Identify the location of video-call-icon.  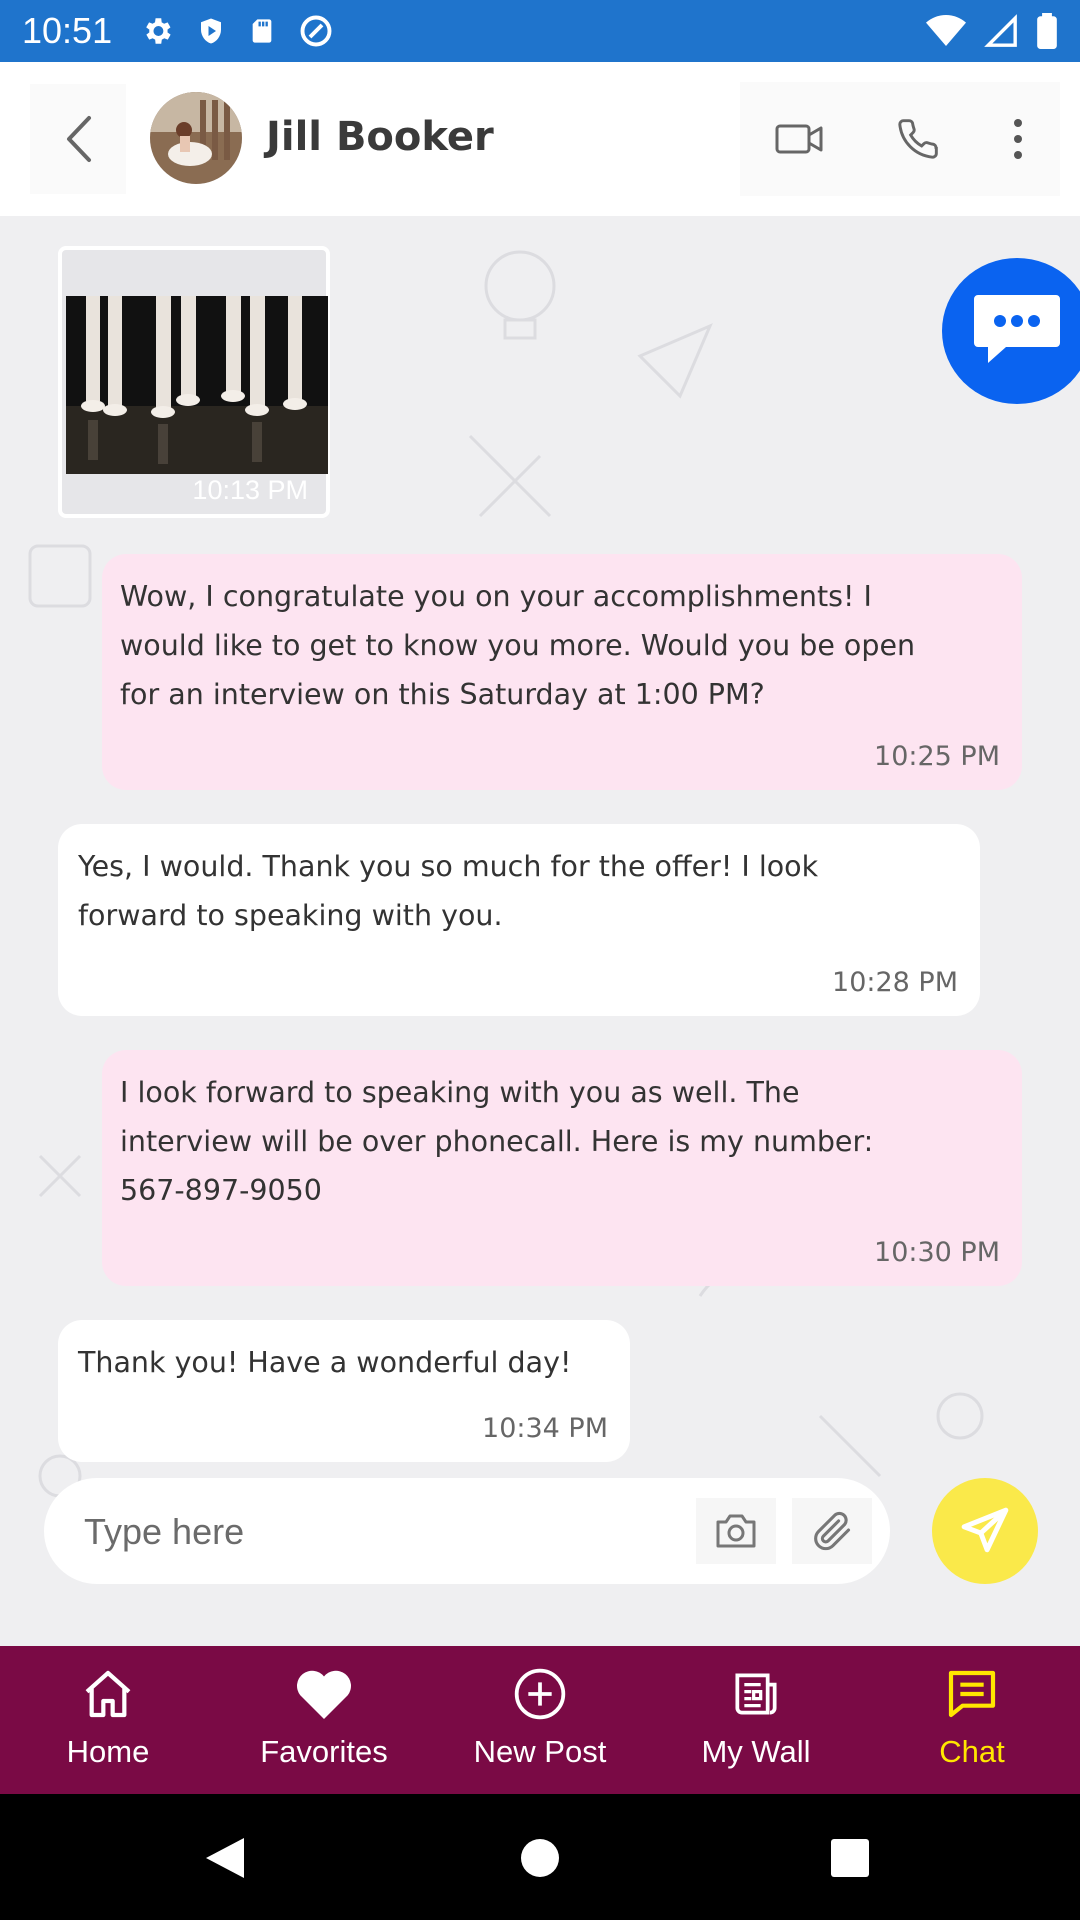
(800, 139).